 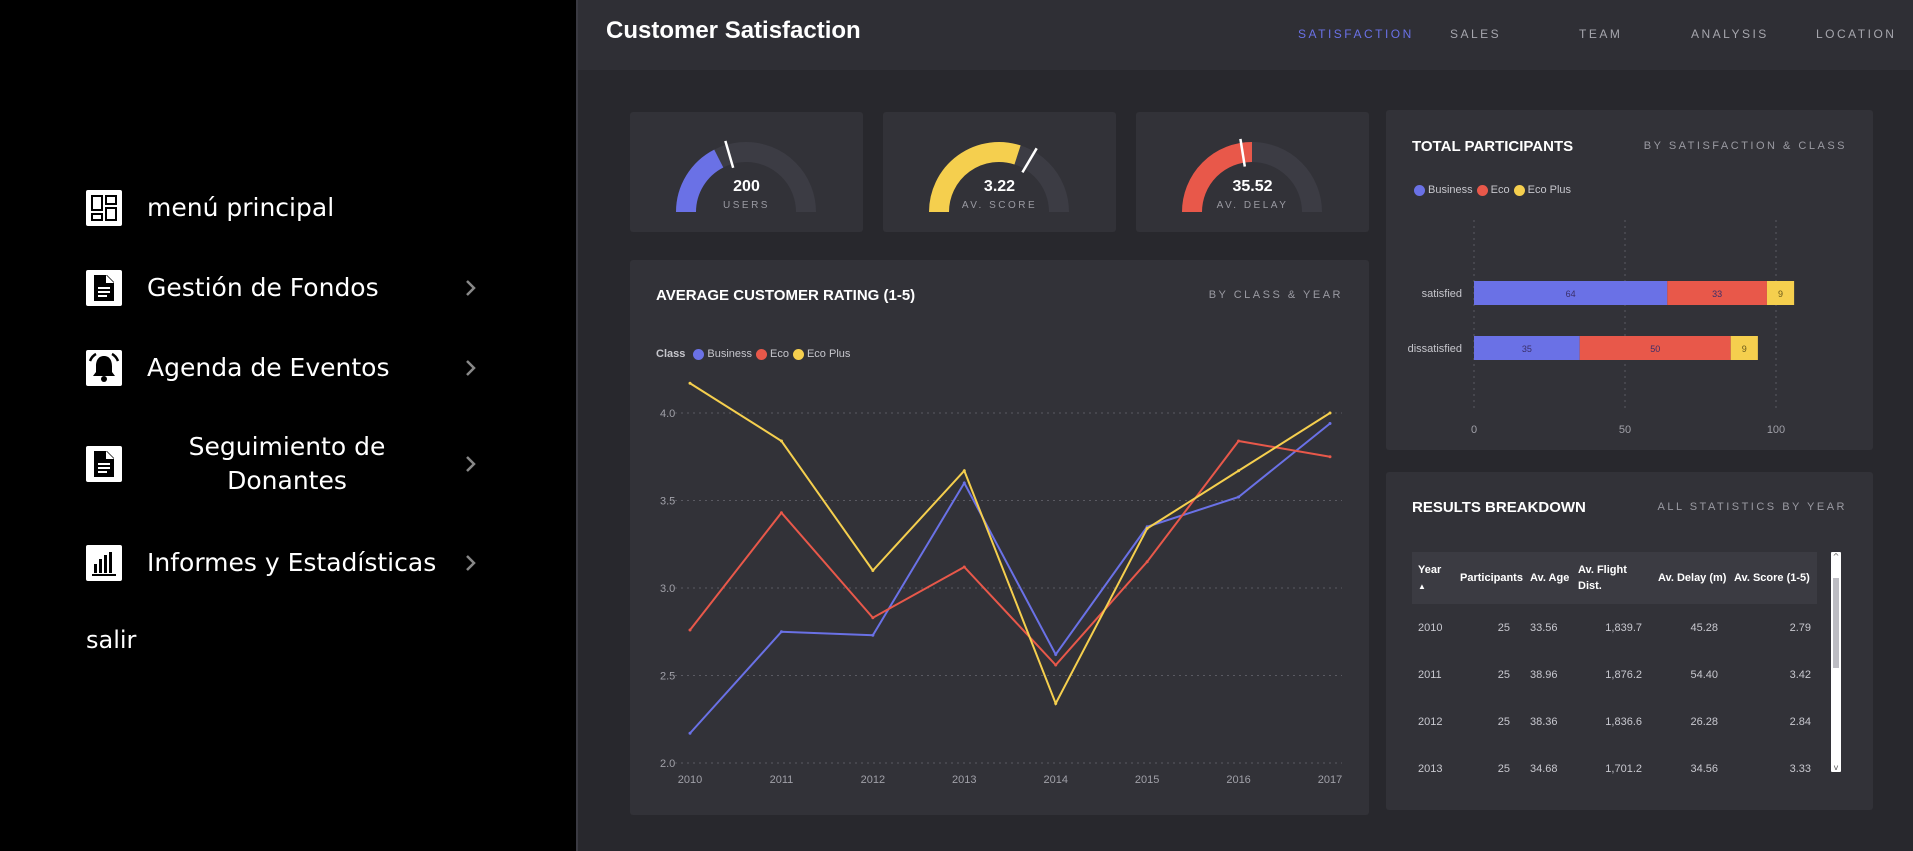 What do you see at coordinates (1744, 349) in the screenshot?
I see `bar-value-label: 9` at bounding box center [1744, 349].